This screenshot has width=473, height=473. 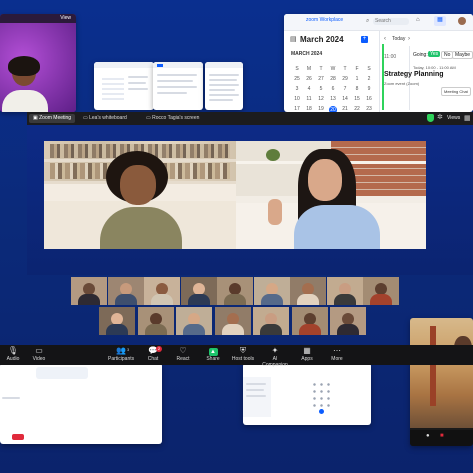 I want to click on event-time: Today, 10:00 - 11:00 AM, so click(x=434, y=67).